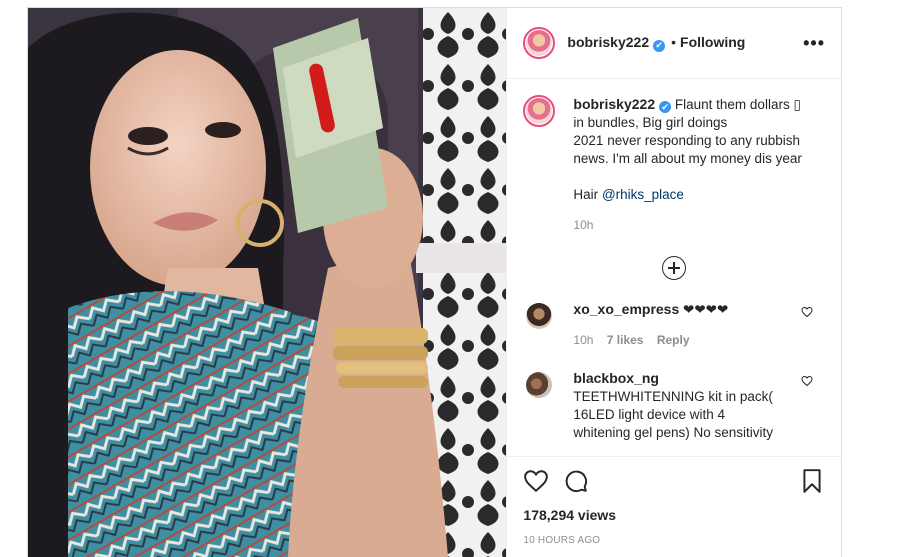  Describe the element at coordinates (712, 42) in the screenshot. I see `following-button: Following` at that location.